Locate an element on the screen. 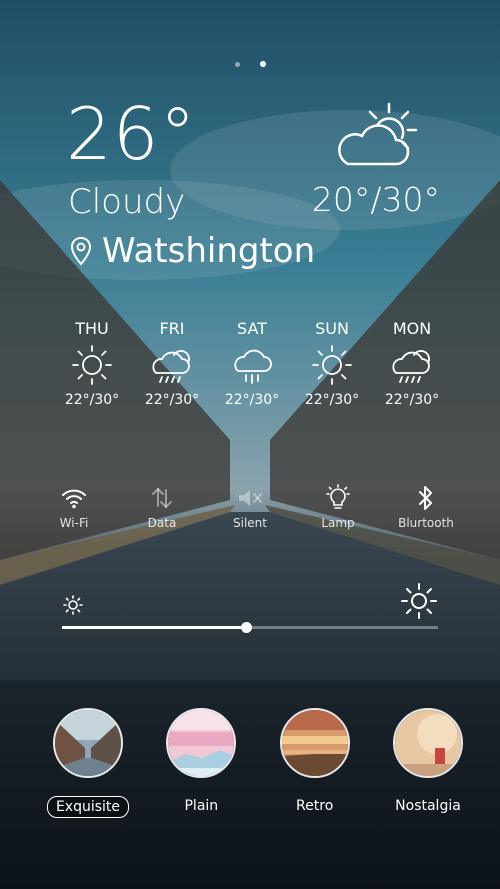 Image resolution: width=500 pixels, height=889 pixels. theme-label: Retro is located at coordinates (315, 806).